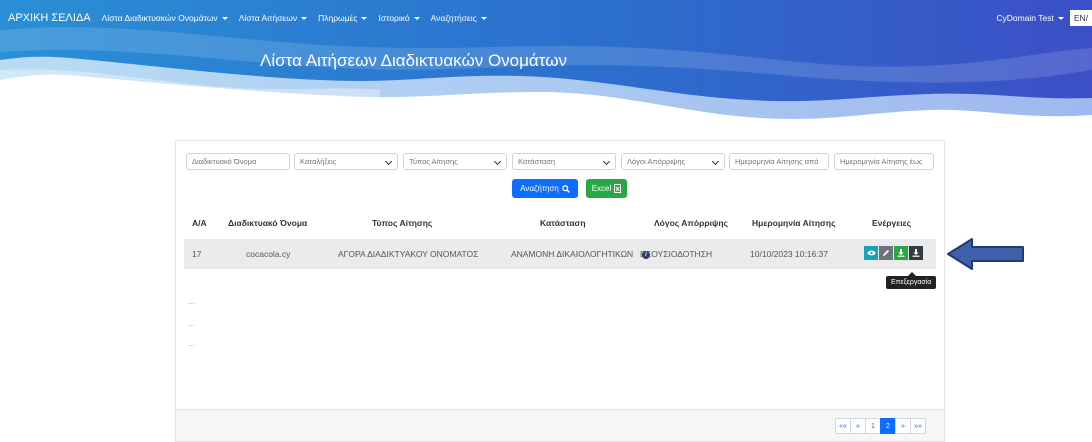 The width and height of the screenshot is (1092, 442). I want to click on edit-button, so click(886, 253).